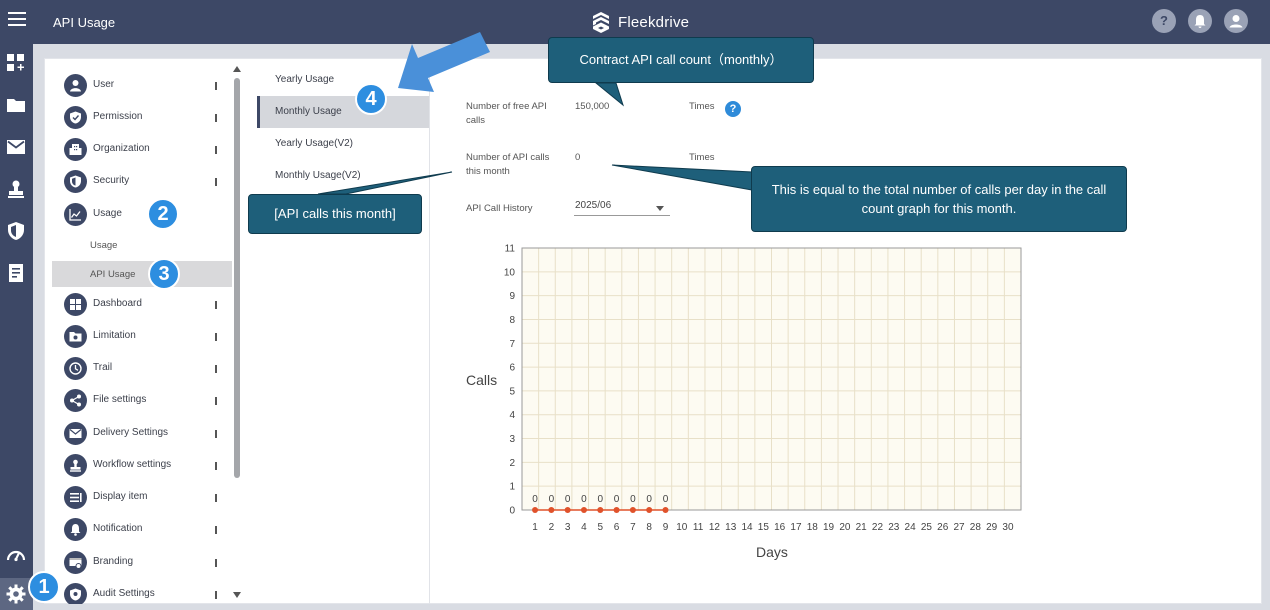 This screenshot has height=610, width=1270. What do you see at coordinates (121, 148) in the screenshot?
I see `menu-item-label: Organization` at bounding box center [121, 148].